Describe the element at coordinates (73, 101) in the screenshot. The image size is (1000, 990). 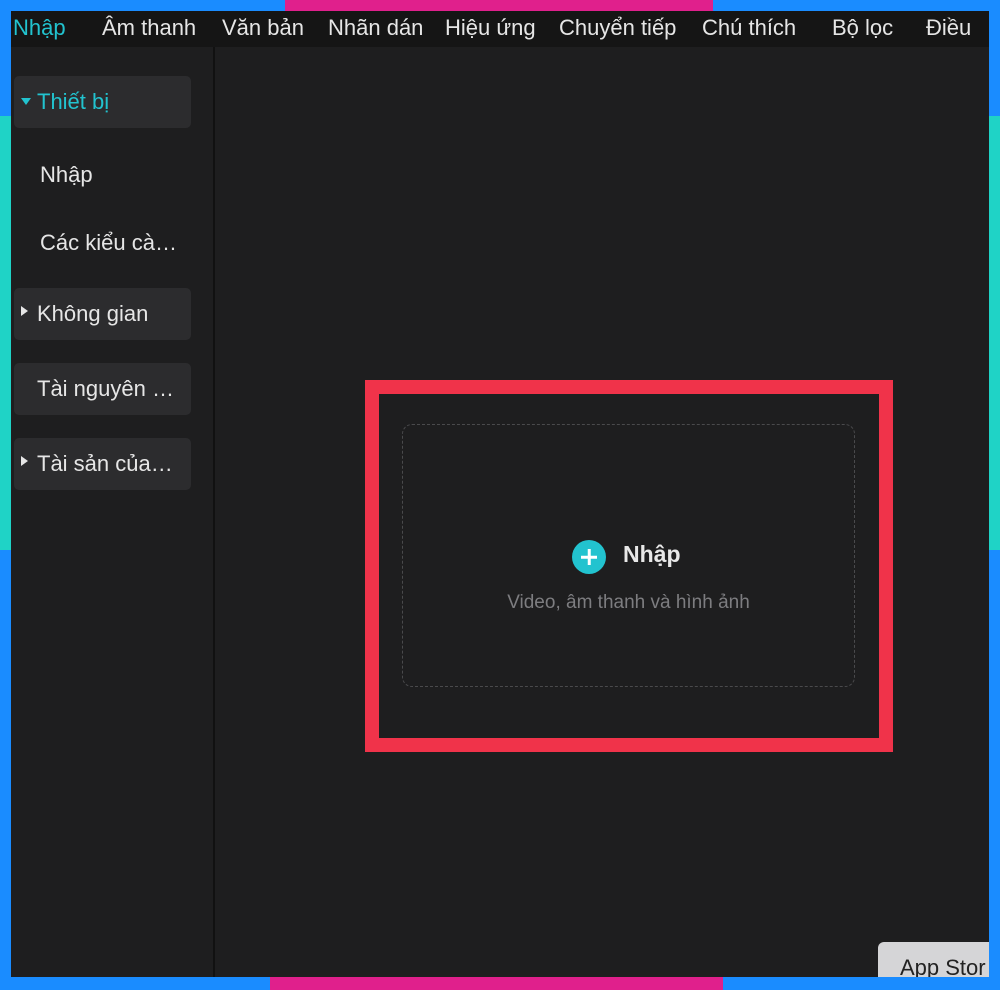
I see `sidebar-group-label: Thiết bị` at that location.